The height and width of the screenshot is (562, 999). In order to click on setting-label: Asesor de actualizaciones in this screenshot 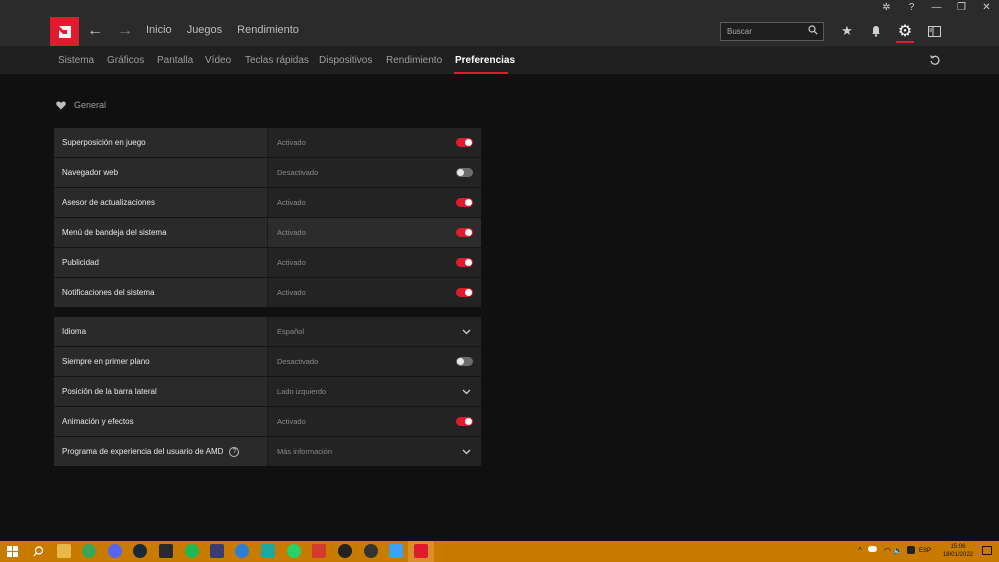, I will do `click(160, 202)`.